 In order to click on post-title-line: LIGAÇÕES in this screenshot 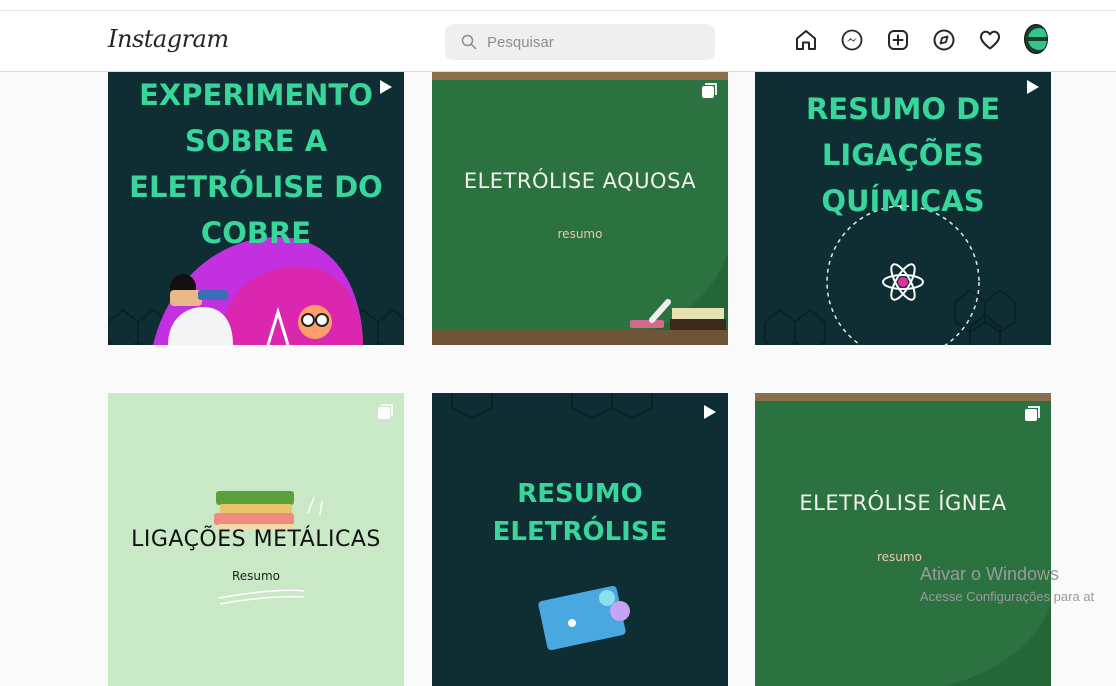, I will do `click(903, 155)`.